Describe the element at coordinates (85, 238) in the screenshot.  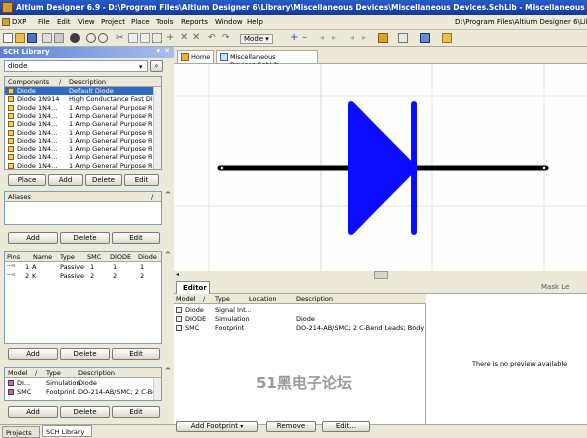
I see `delete-alias-button: Delete` at that location.